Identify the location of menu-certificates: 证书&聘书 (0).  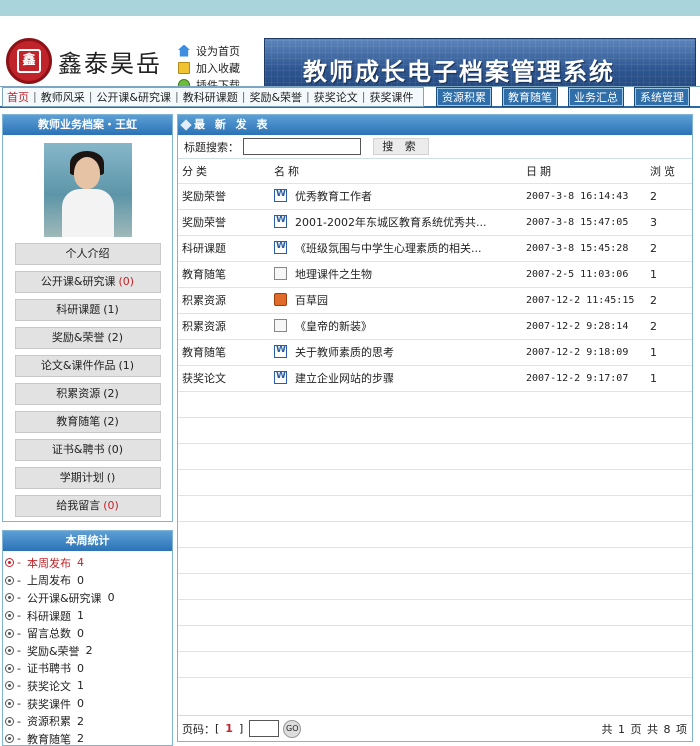
(87, 450).